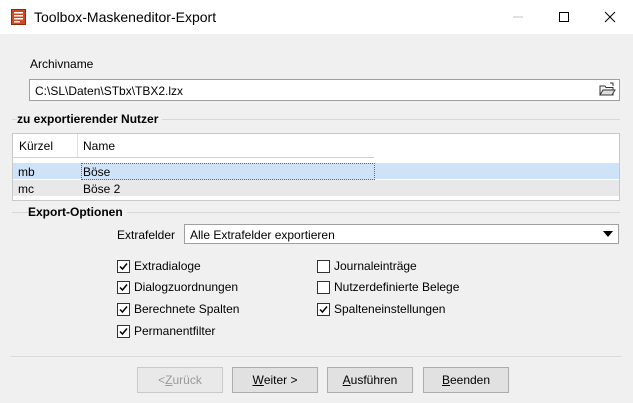 Image resolution: width=633 pixels, height=403 pixels. I want to click on checkbox-dialogzuordnungen: Dialogzuordnungen, so click(177, 287).